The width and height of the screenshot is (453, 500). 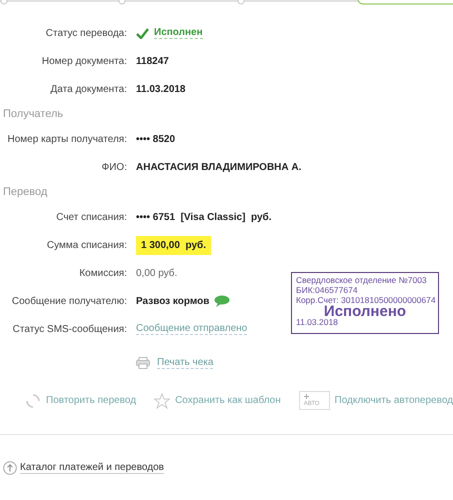 I want to click on check-icon, so click(x=142, y=33).